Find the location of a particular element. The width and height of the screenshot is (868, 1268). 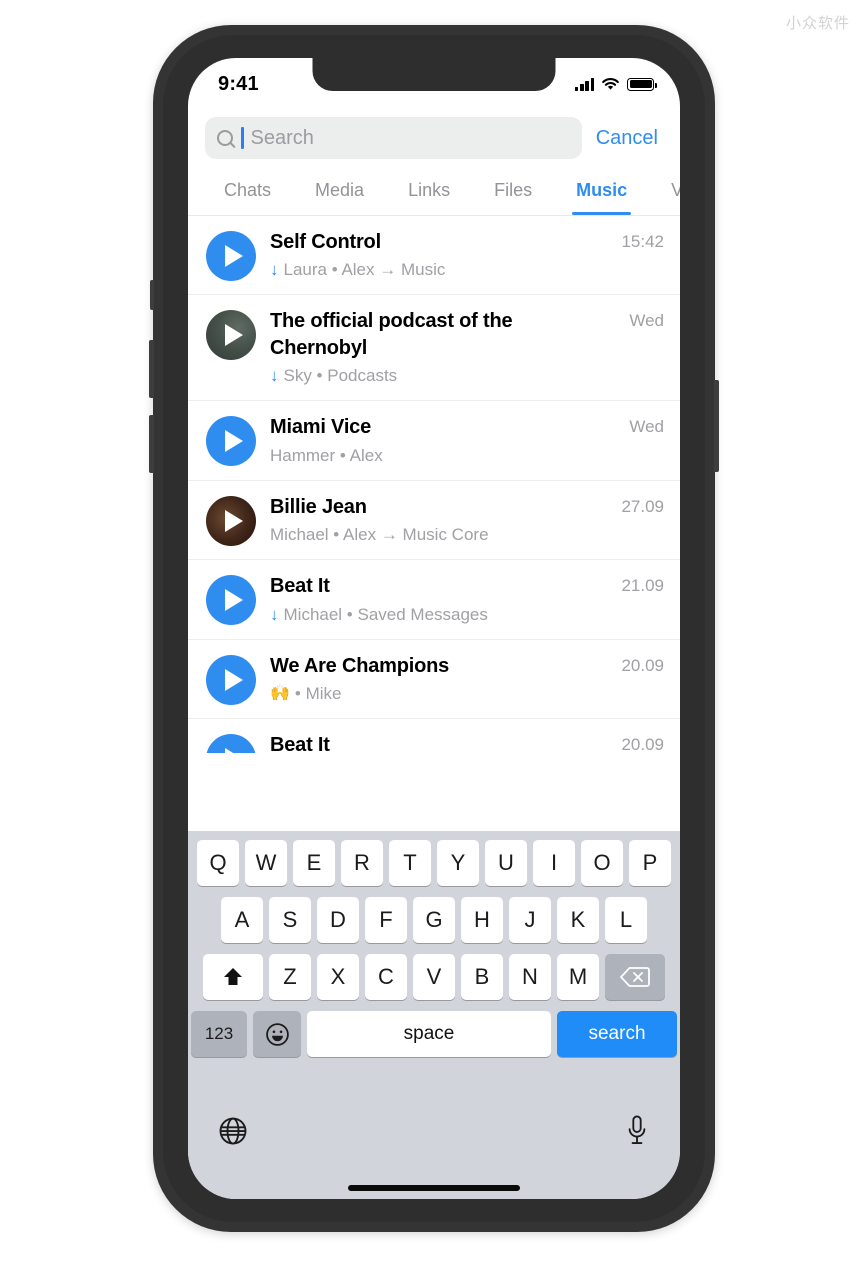

key-l: L is located at coordinates (626, 920).